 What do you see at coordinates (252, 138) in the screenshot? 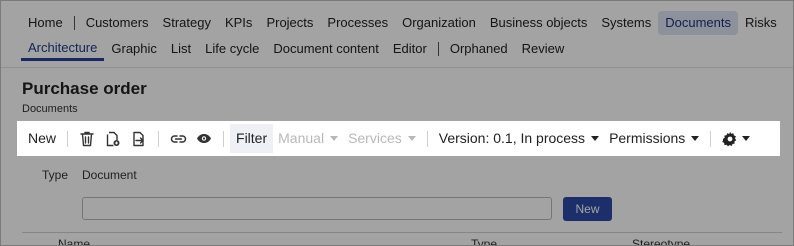
I see `filter-button: Filter` at bounding box center [252, 138].